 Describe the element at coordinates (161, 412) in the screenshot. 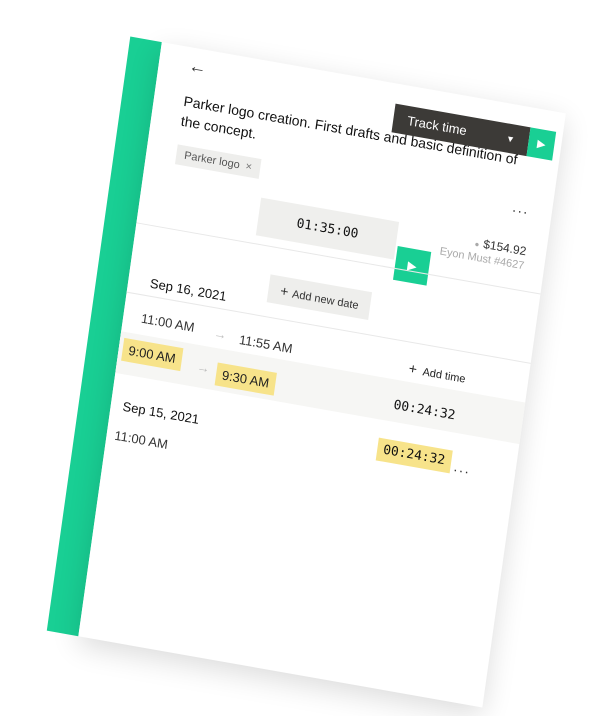

I see `entry-date: Sep 15, 2021` at that location.